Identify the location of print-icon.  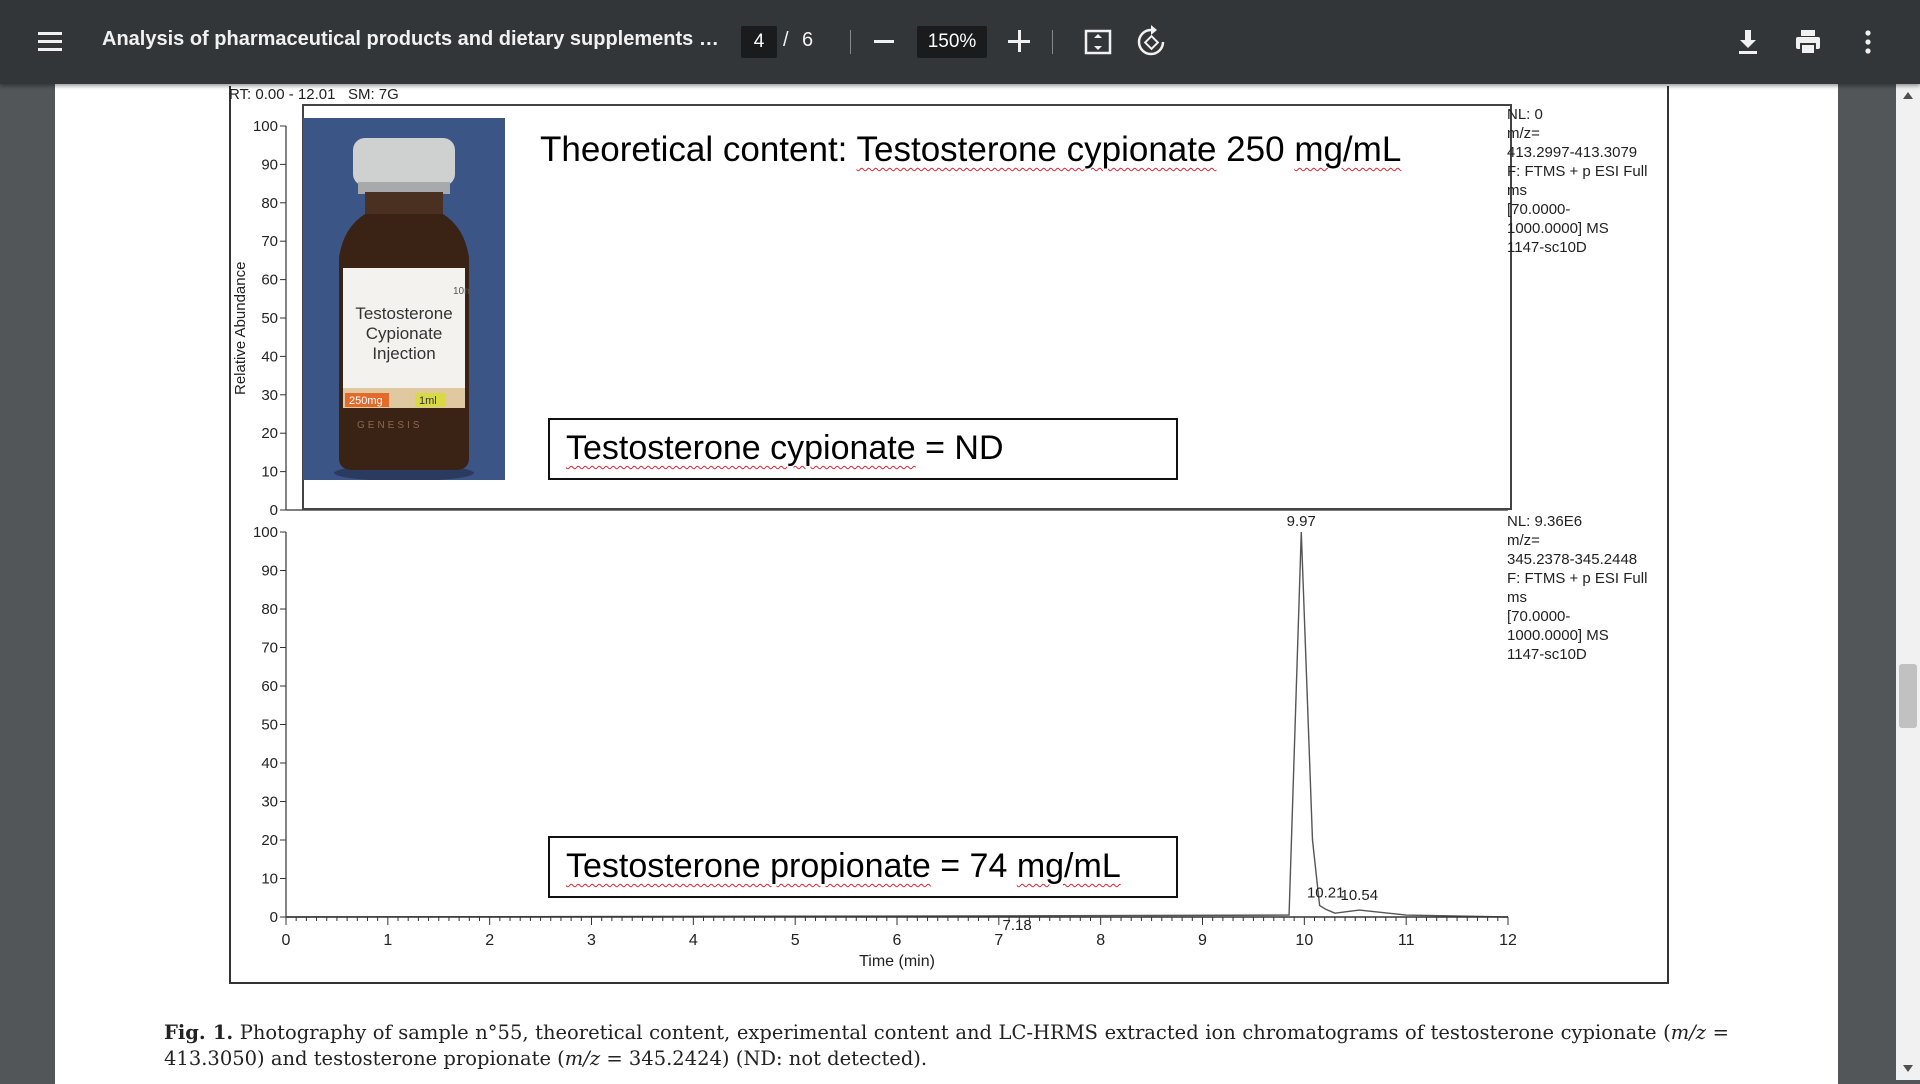
(1808, 42).